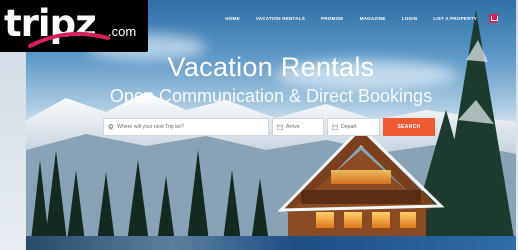 This screenshot has height=250, width=518. I want to click on depart-placeholder: Depart, so click(349, 127).